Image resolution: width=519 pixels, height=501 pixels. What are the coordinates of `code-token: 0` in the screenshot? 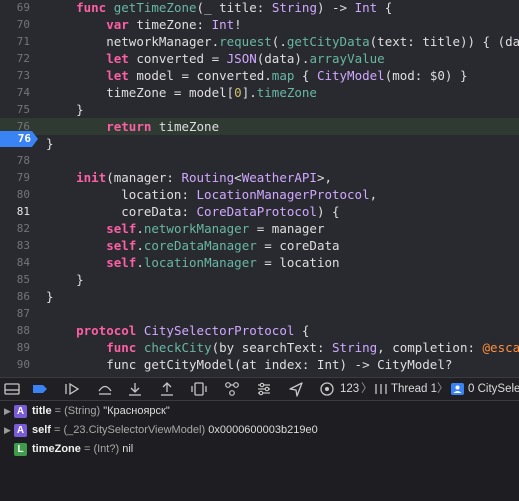 It's located at (238, 92).